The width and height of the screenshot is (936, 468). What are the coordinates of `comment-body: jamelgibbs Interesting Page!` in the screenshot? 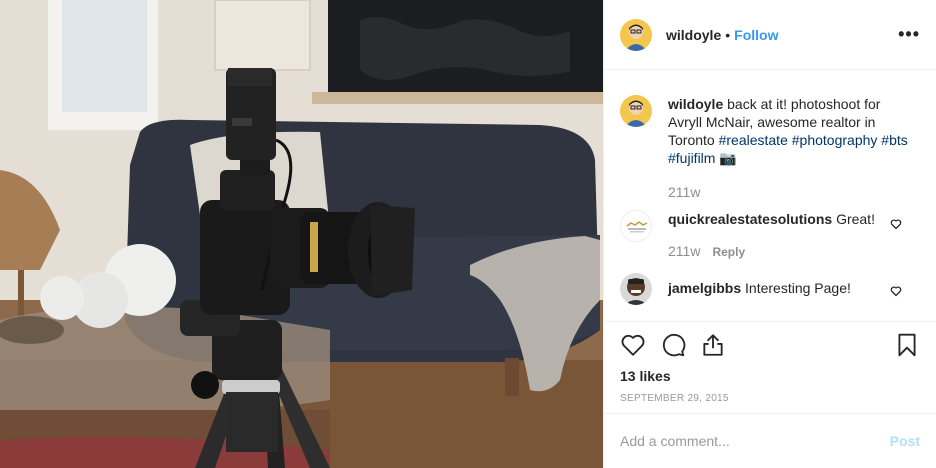 It's located at (783, 289).